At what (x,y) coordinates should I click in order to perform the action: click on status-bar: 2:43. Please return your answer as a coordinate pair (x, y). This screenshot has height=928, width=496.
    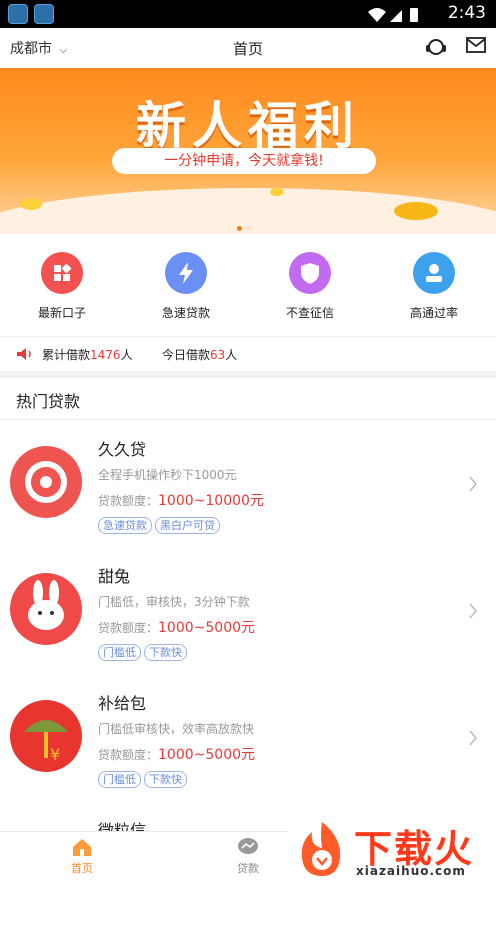
    Looking at the image, I should click on (248, 14).